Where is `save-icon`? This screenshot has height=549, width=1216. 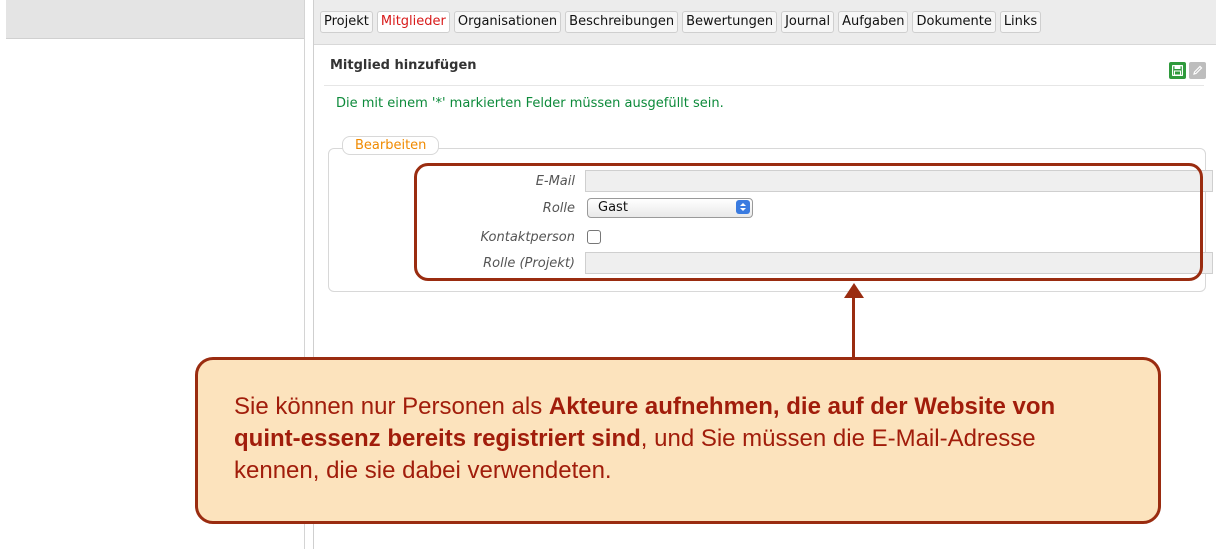
save-icon is located at coordinates (1177, 70).